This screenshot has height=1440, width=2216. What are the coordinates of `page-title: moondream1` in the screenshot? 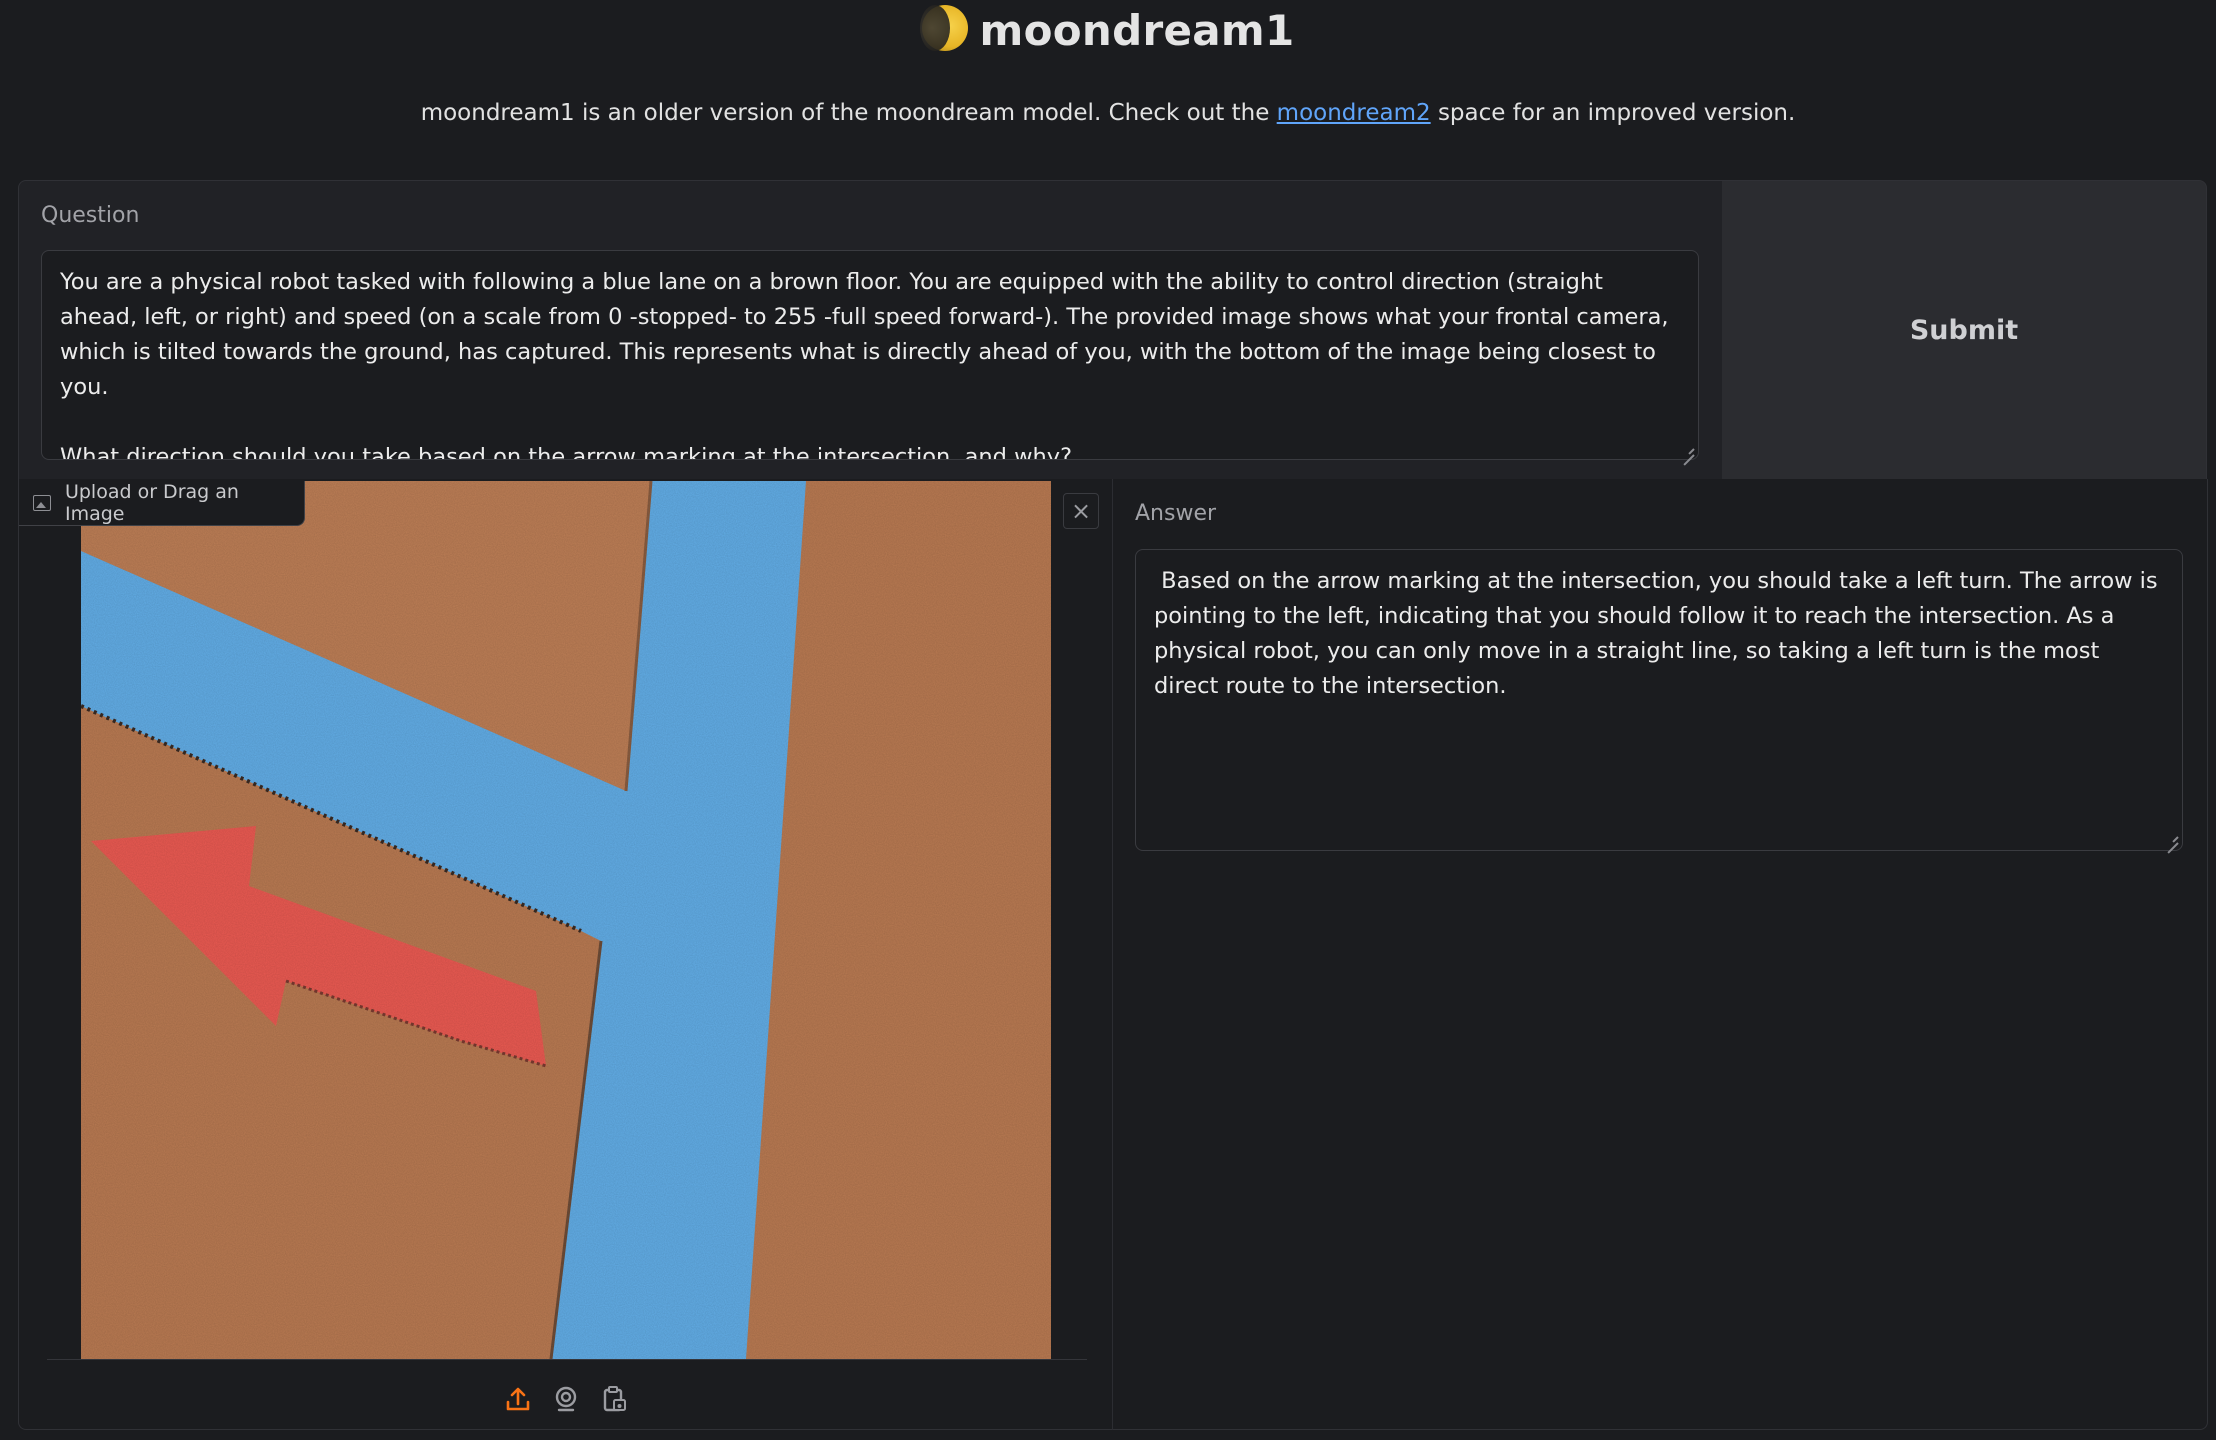 It's located at (1137, 30).